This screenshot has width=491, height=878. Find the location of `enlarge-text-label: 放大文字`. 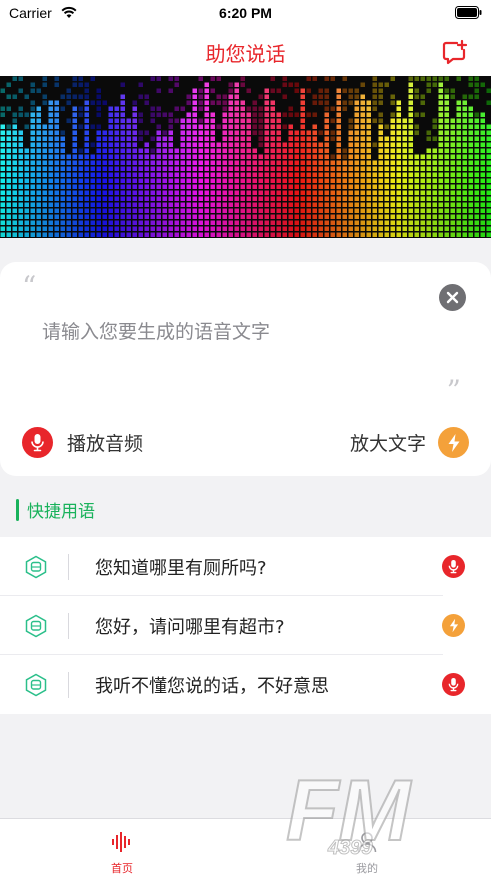

enlarge-text-label: 放大文字 is located at coordinates (388, 442).